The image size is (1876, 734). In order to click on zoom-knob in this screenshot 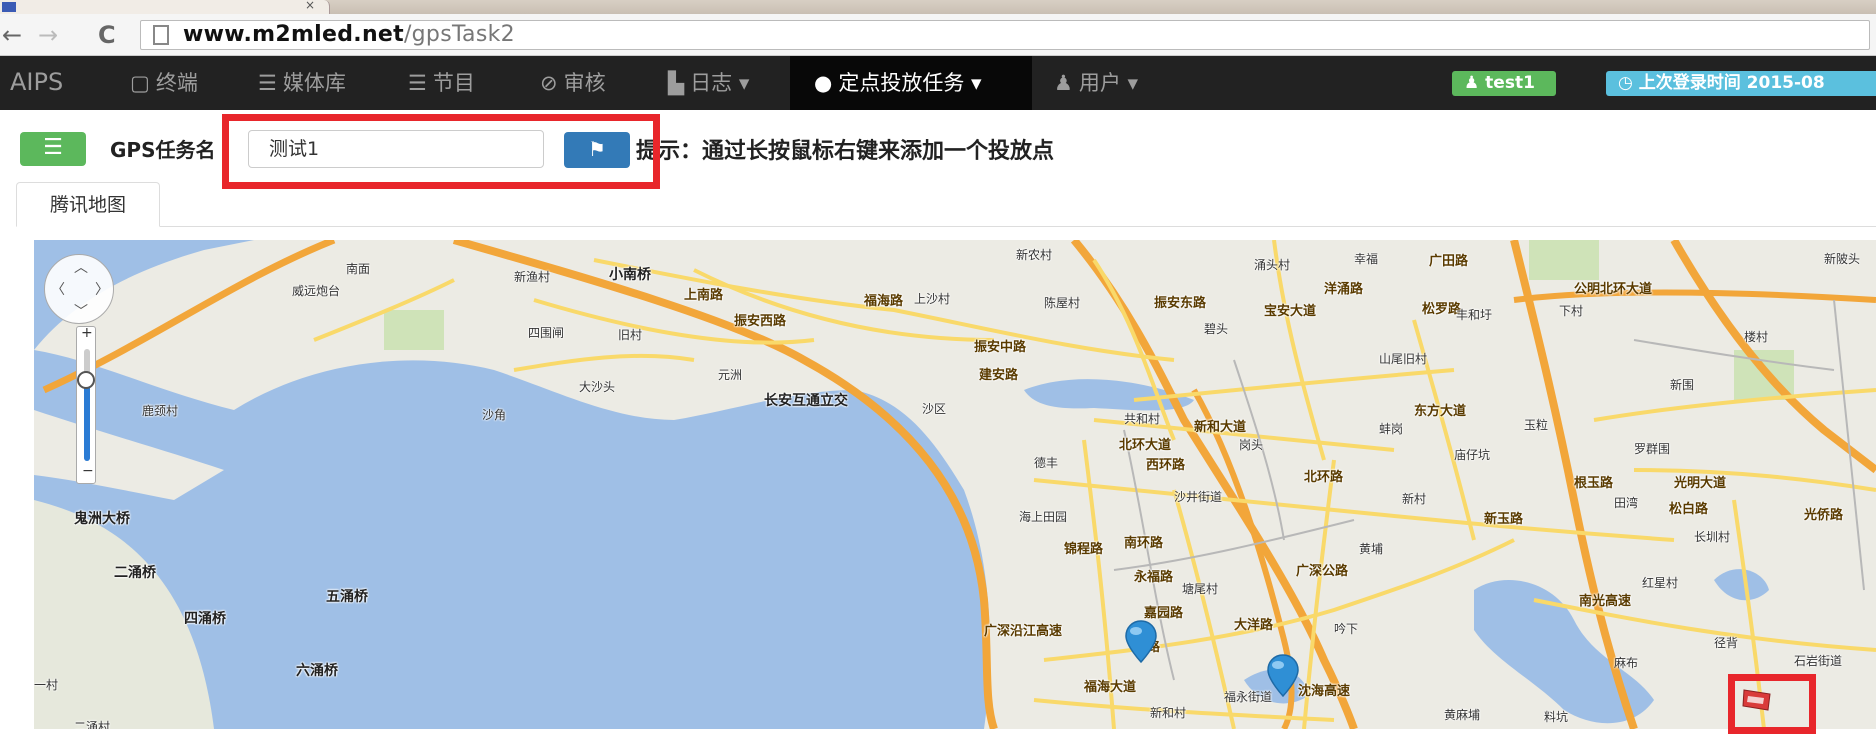, I will do `click(86, 380)`.